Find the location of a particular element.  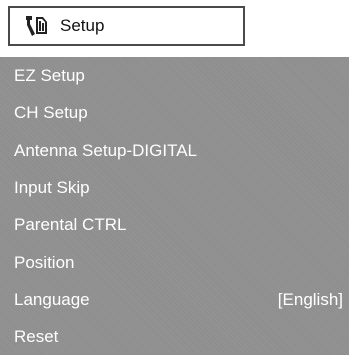

menu-item-reset: Reset is located at coordinates (174, 337).